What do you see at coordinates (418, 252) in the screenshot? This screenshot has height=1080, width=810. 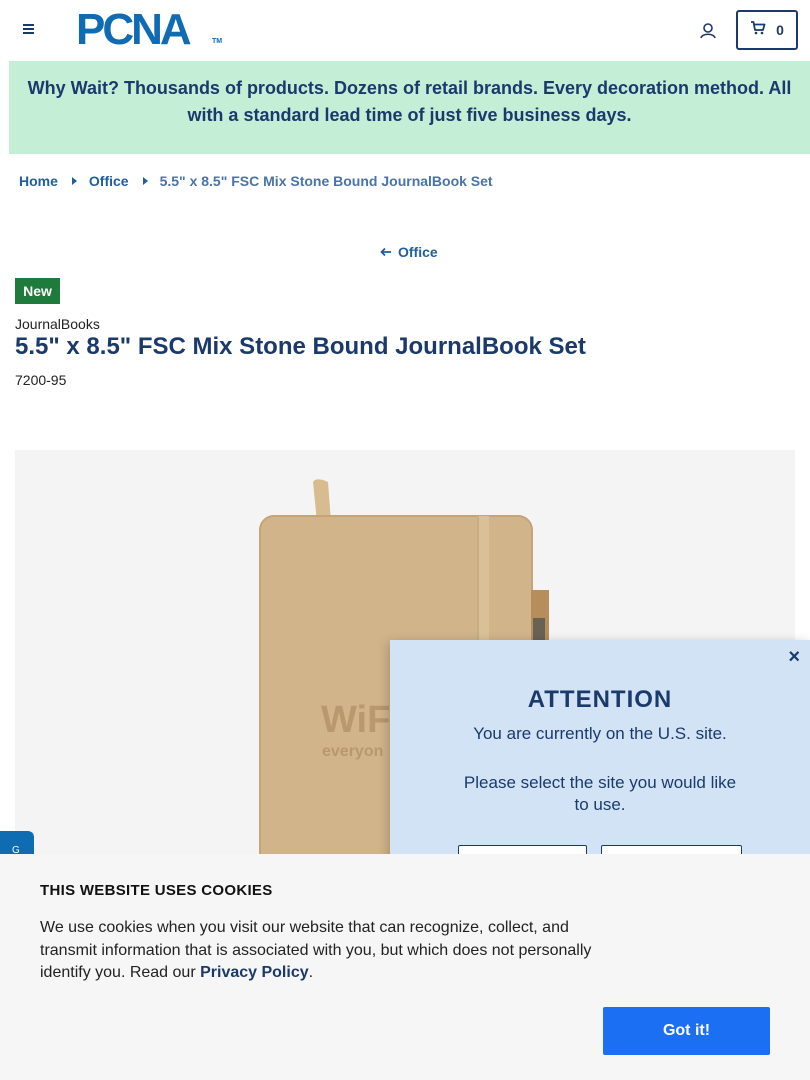 I see `back-link-label: Office` at bounding box center [418, 252].